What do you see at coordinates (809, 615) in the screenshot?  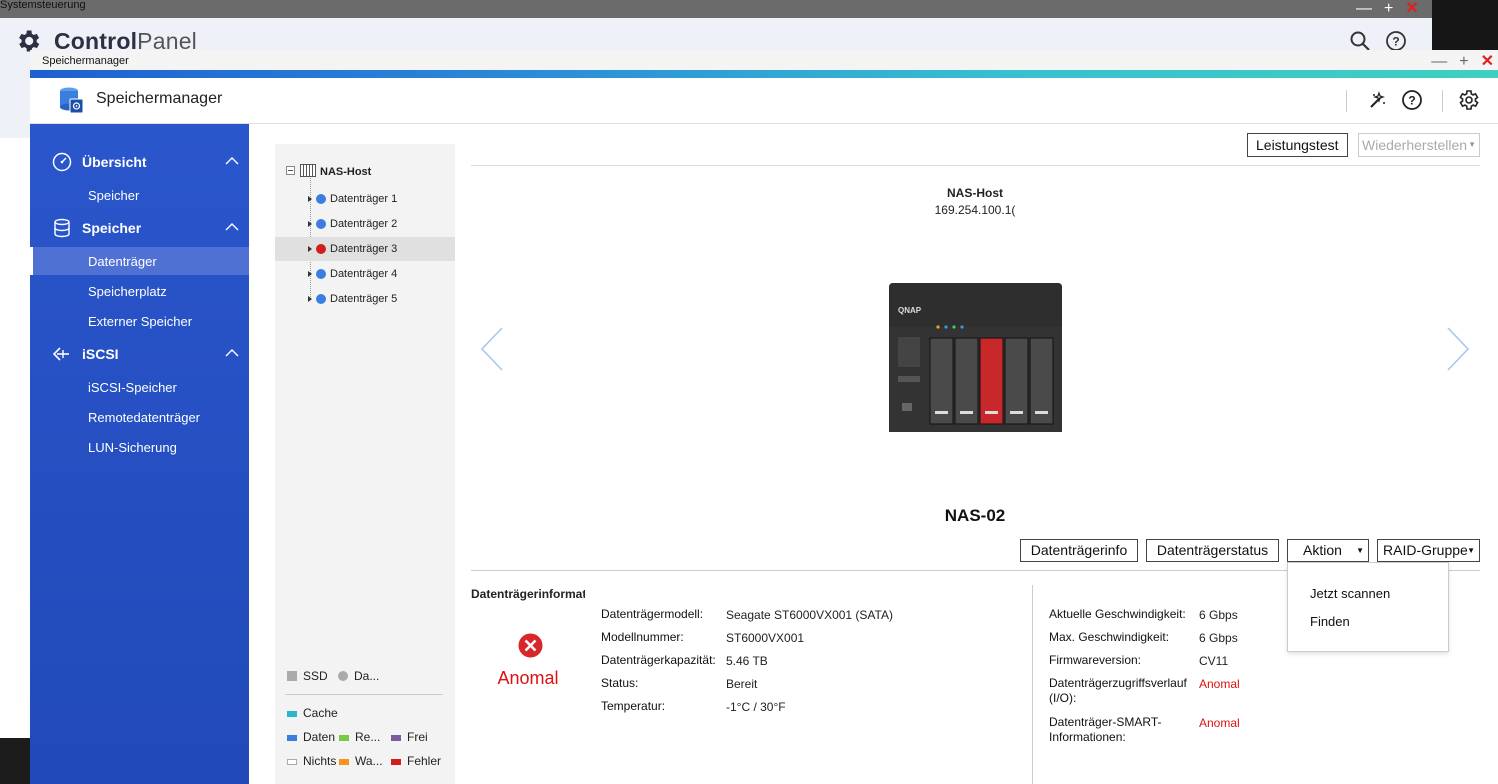 I see `info-value: Seagate ST6000VX001 (SATA)` at bounding box center [809, 615].